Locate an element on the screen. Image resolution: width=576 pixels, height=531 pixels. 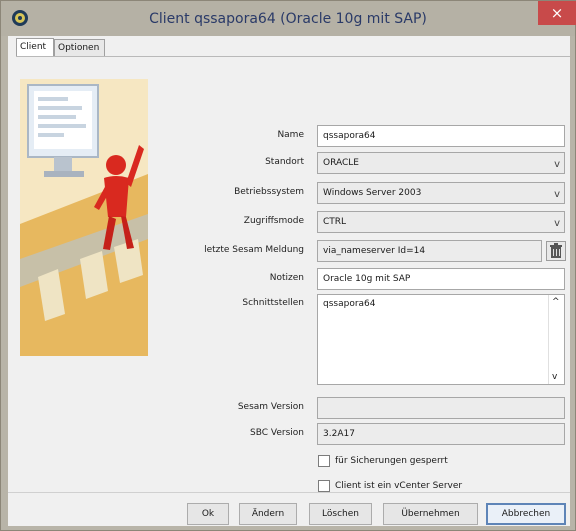
schnittstellen-value: qssapora64 is located at coordinates (349, 304).